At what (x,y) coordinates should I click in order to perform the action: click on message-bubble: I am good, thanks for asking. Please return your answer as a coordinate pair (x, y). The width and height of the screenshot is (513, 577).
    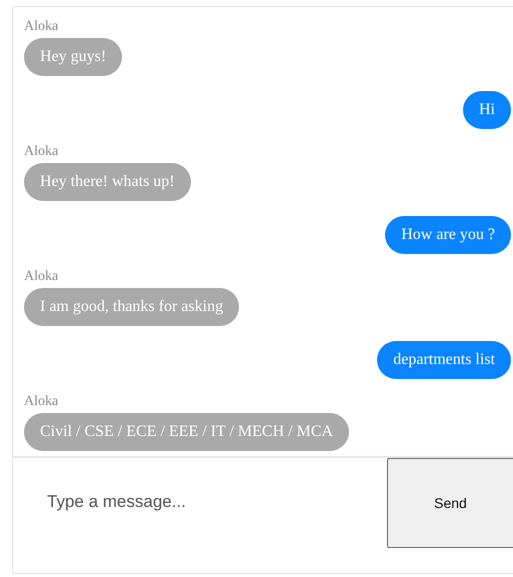
    Looking at the image, I should click on (132, 307).